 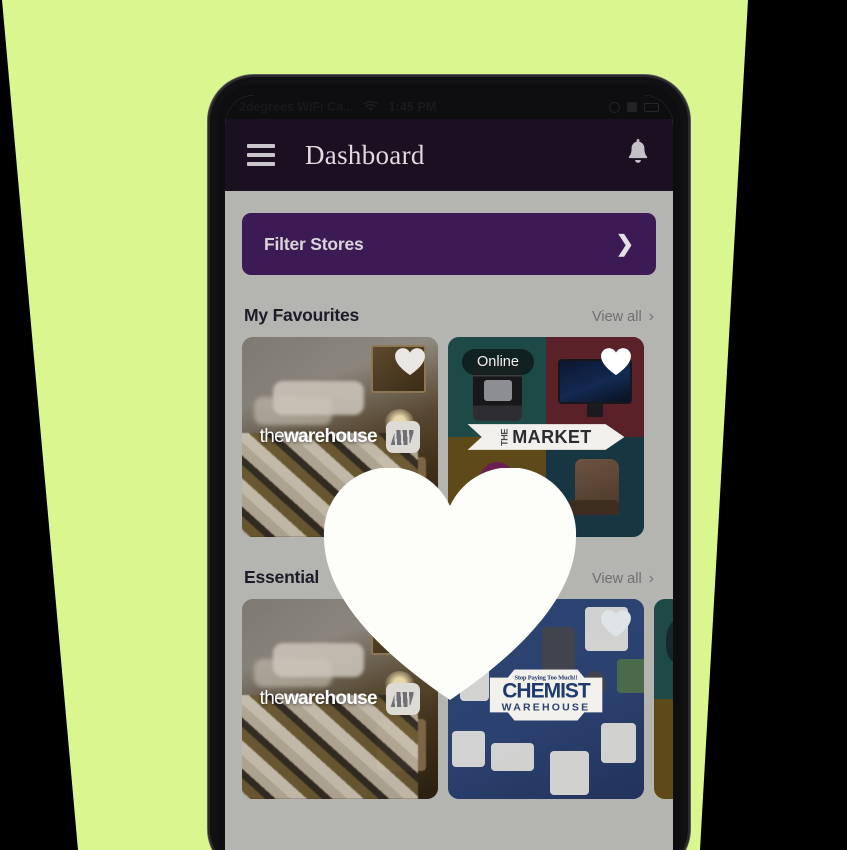 What do you see at coordinates (412, 107) in the screenshot?
I see `clock-label: 1:45 PM` at bounding box center [412, 107].